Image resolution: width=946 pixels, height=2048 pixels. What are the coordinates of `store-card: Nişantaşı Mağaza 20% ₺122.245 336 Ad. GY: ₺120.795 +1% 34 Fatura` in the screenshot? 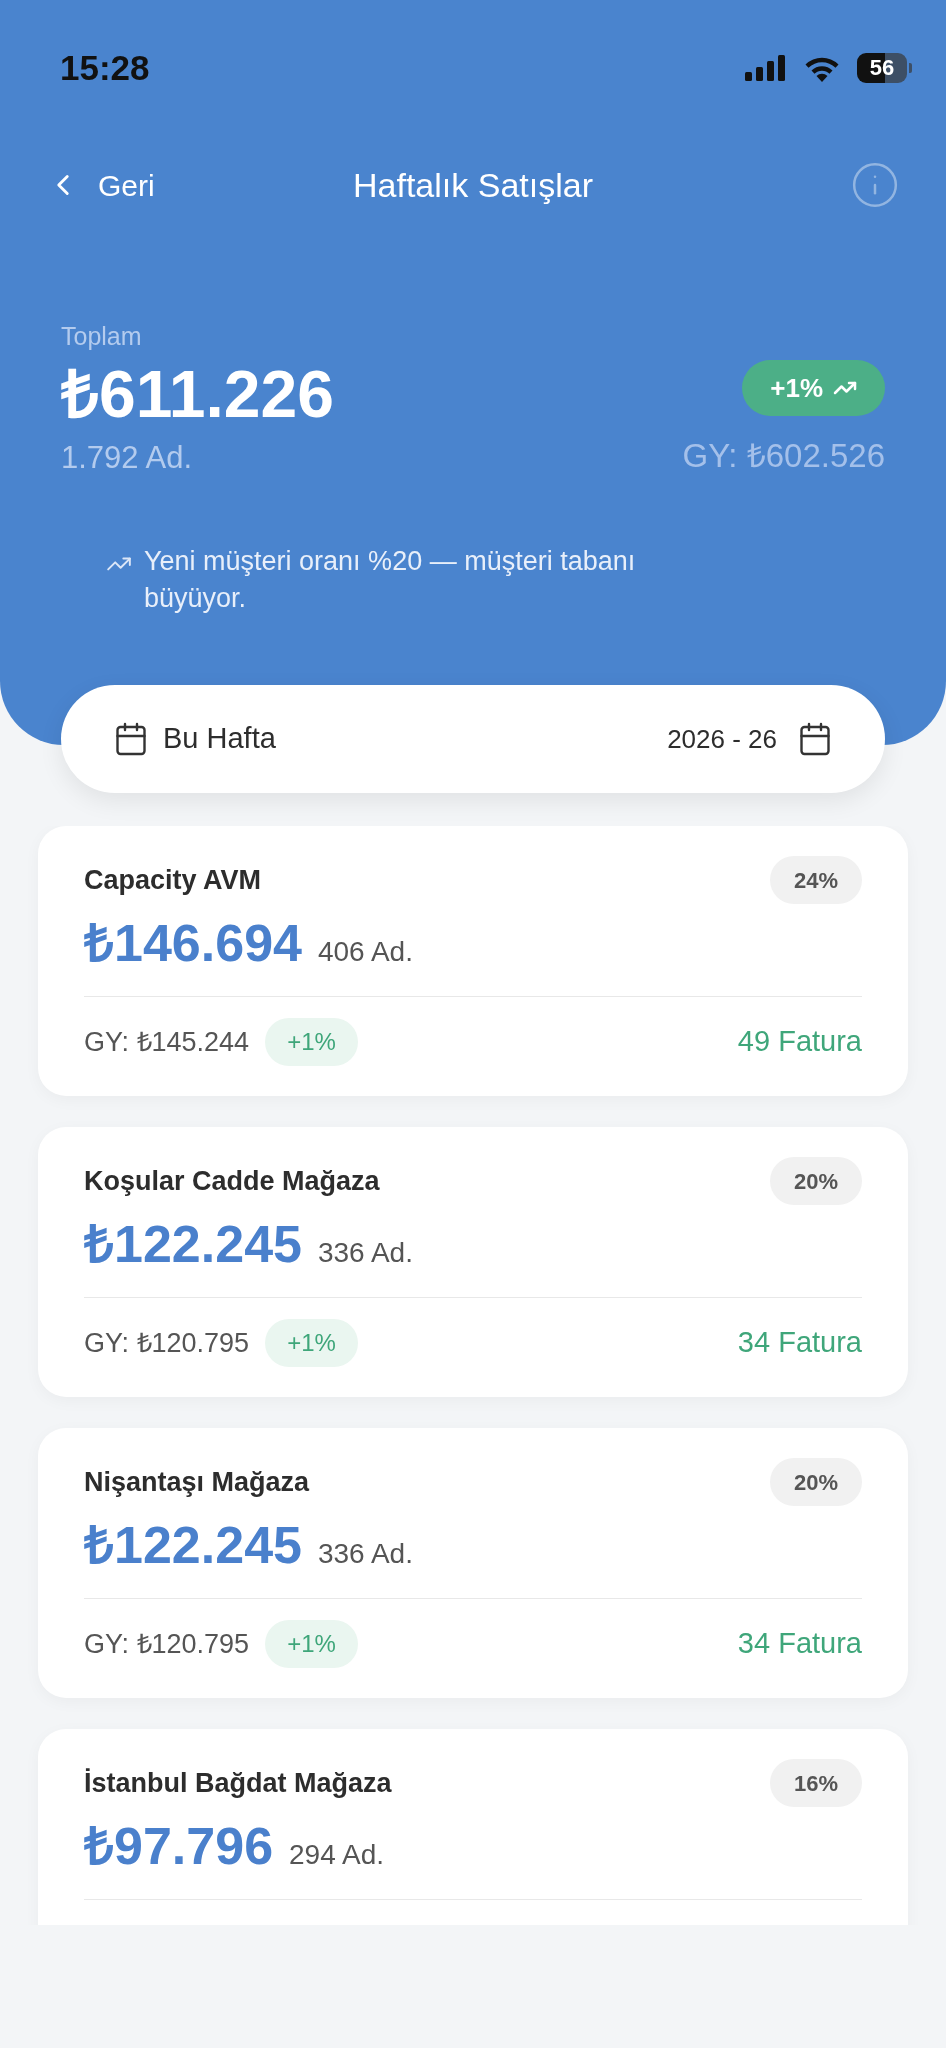 It's located at (473, 1563).